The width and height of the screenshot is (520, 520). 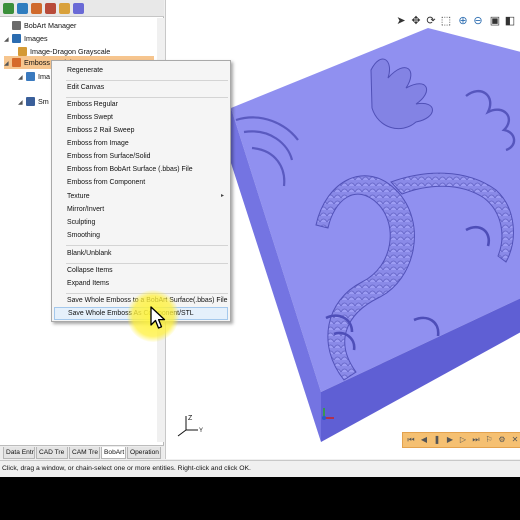 I want to click on tree-item-label: Ima, so click(x=44, y=76).